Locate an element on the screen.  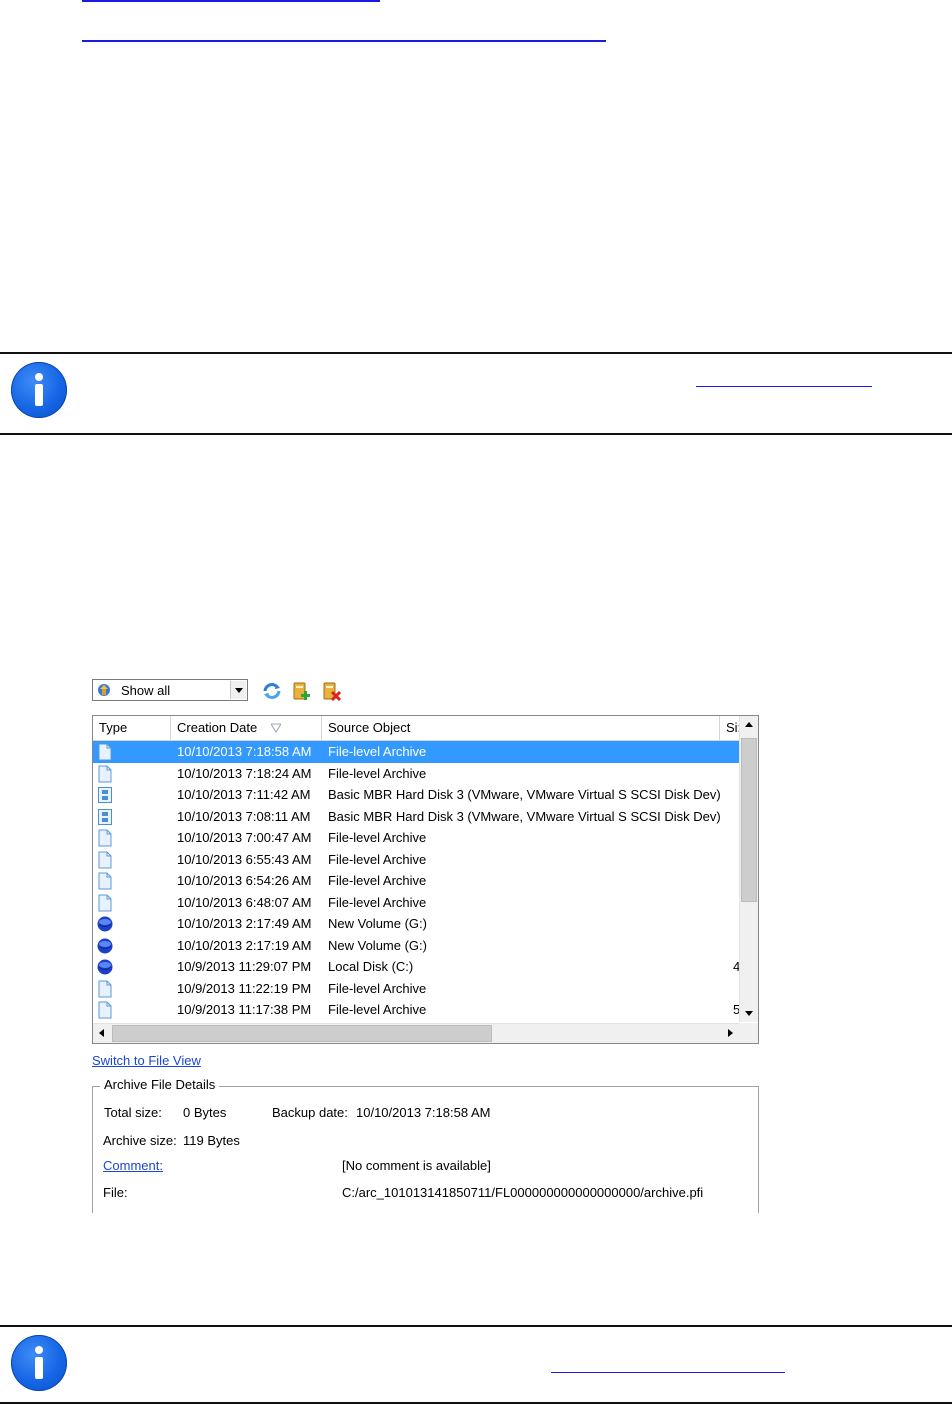
creation-date-cell: 10/10/2013 7:18:58 AM is located at coordinates (244, 751).